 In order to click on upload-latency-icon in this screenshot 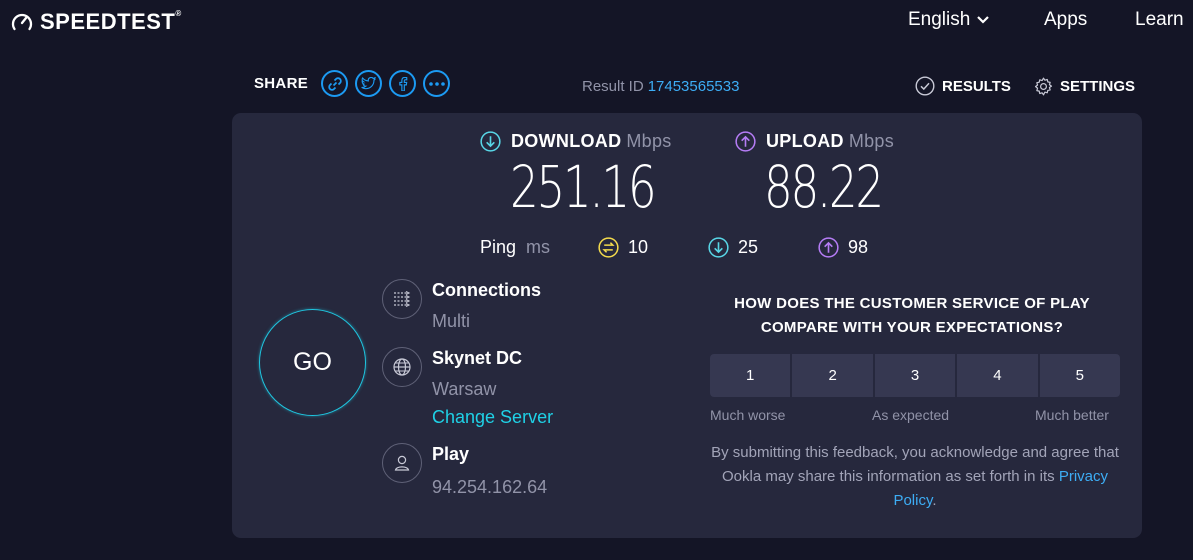, I will do `click(828, 247)`.